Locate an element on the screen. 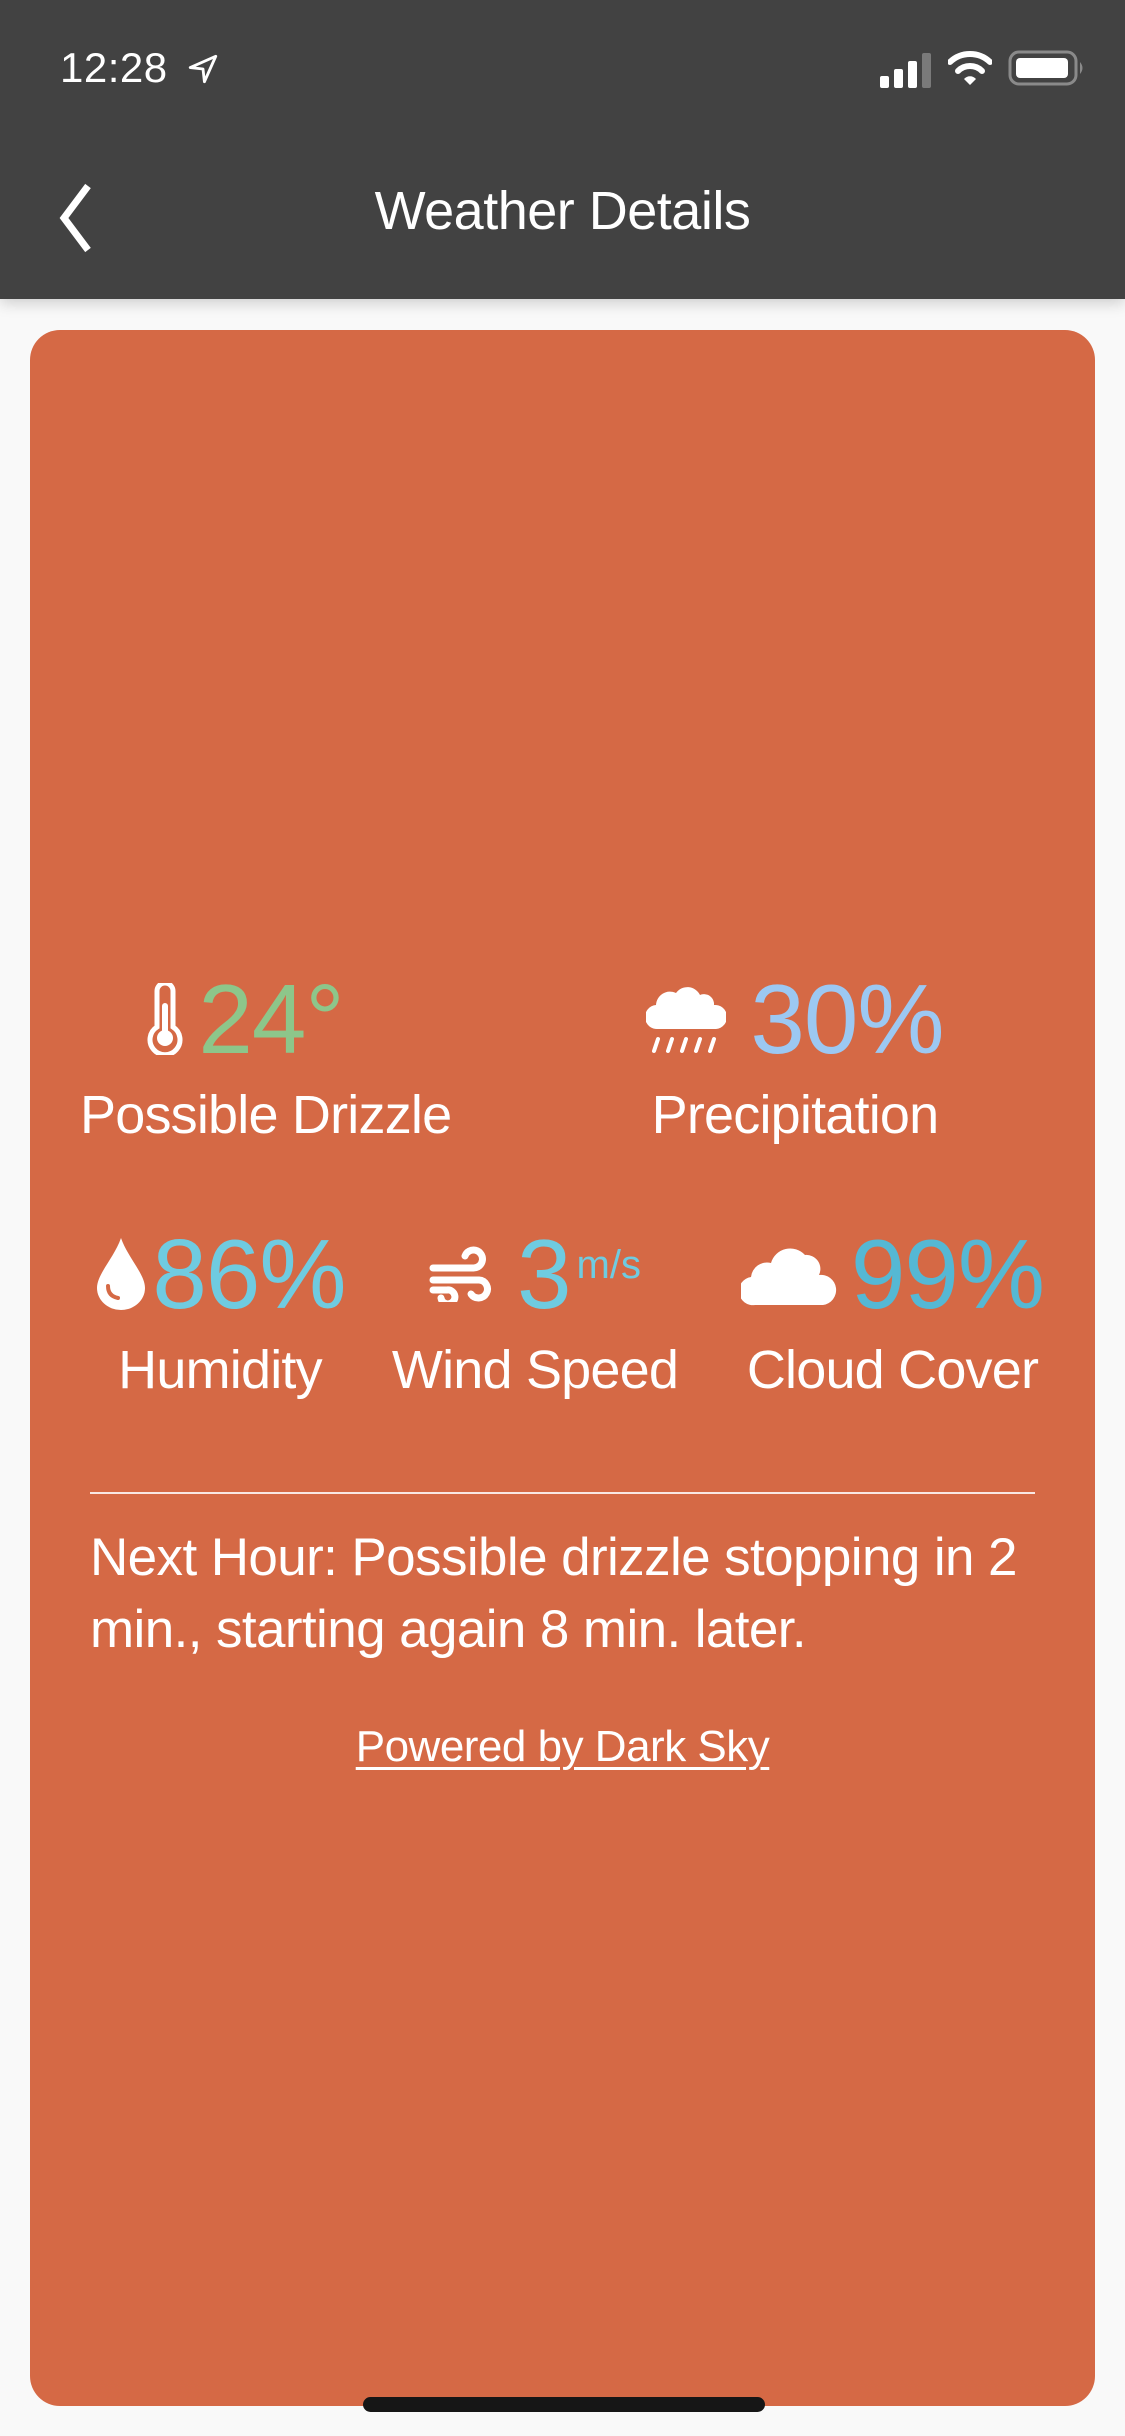 This screenshot has width=1125, height=2436. battery-icon is located at coordinates (1045, 68).